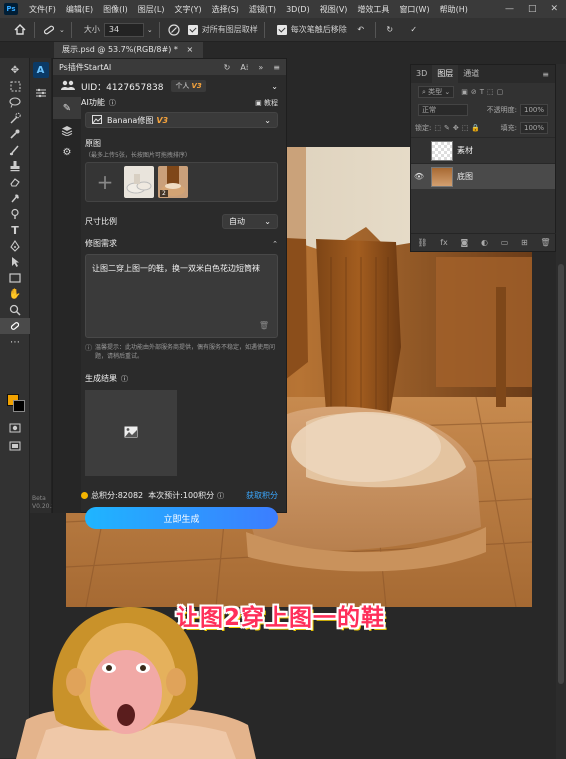 The image size is (566, 759). What do you see at coordinates (15, 166) in the screenshot?
I see `clone-stamp-tool-icon` at bounding box center [15, 166].